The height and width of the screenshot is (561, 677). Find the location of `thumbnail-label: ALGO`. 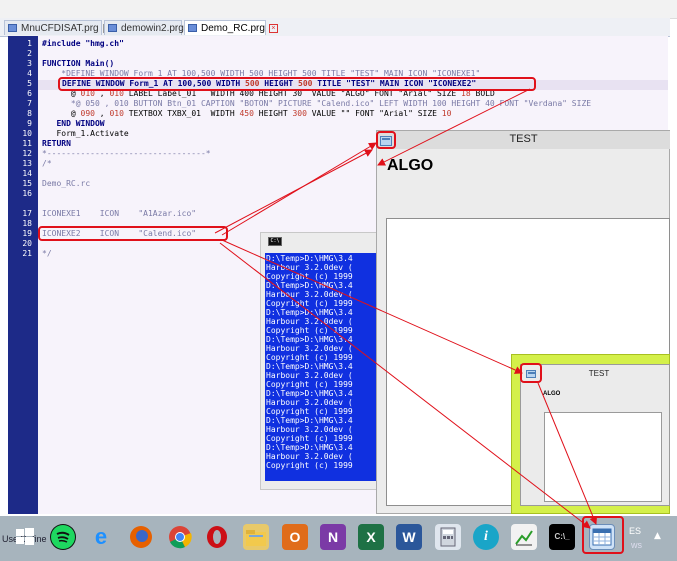

thumbnail-label: ALGO is located at coordinates (552, 394).